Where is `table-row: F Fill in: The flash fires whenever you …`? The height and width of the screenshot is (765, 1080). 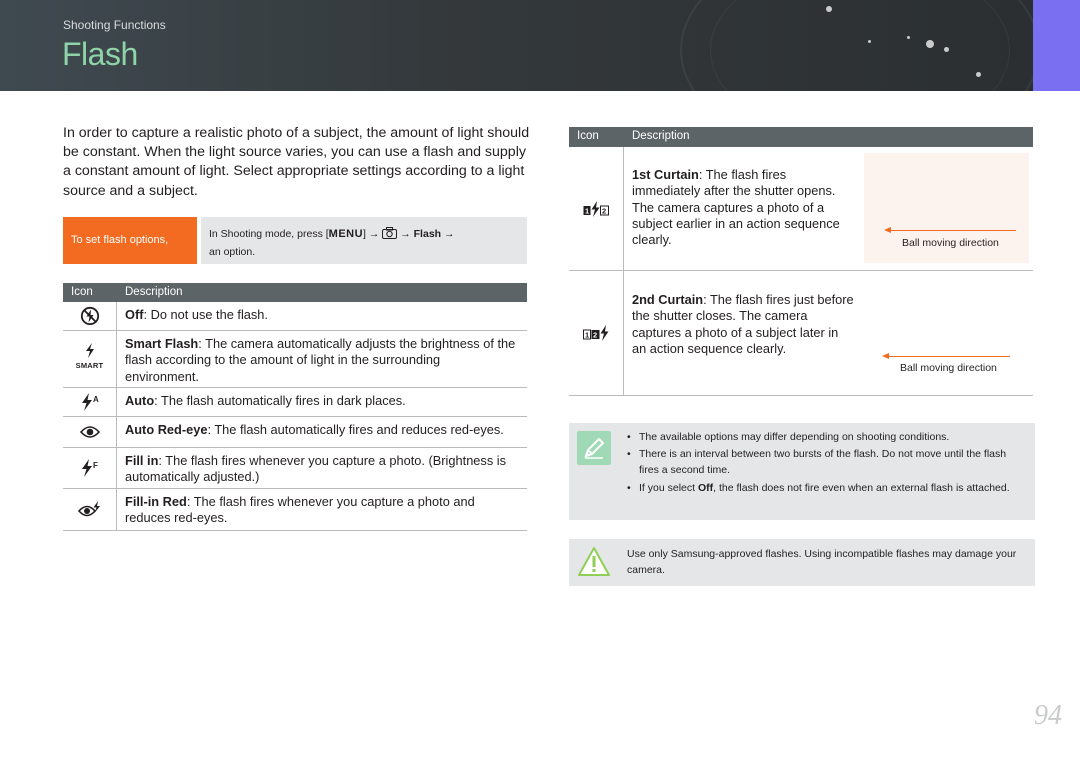
table-row: F Fill in: The flash fires whenever you … is located at coordinates (295, 468).